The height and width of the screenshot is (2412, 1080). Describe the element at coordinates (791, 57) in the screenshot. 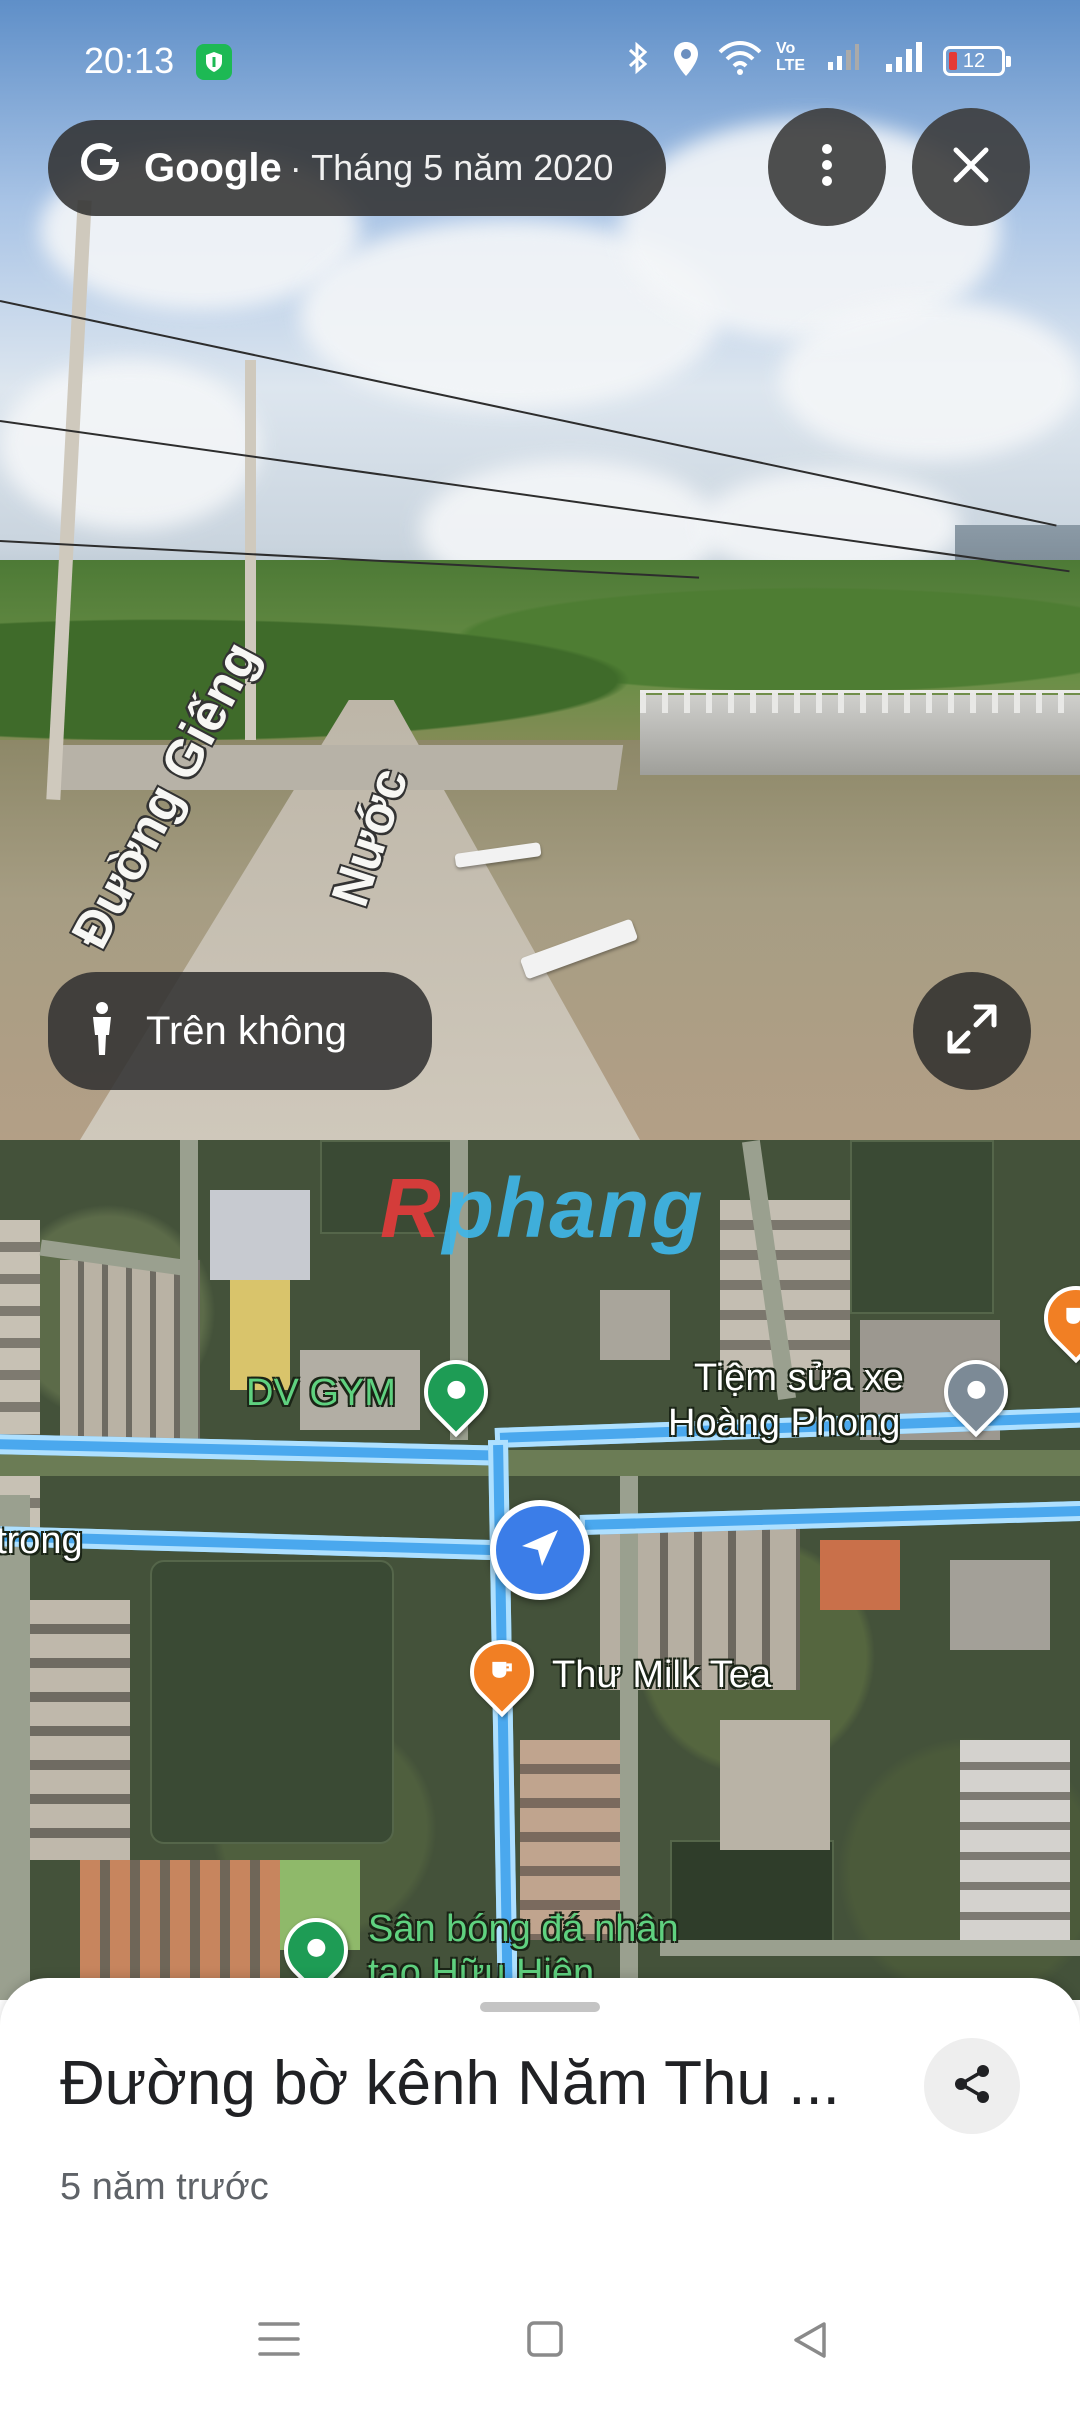

I see `volte-icon: Vo LTE` at that location.